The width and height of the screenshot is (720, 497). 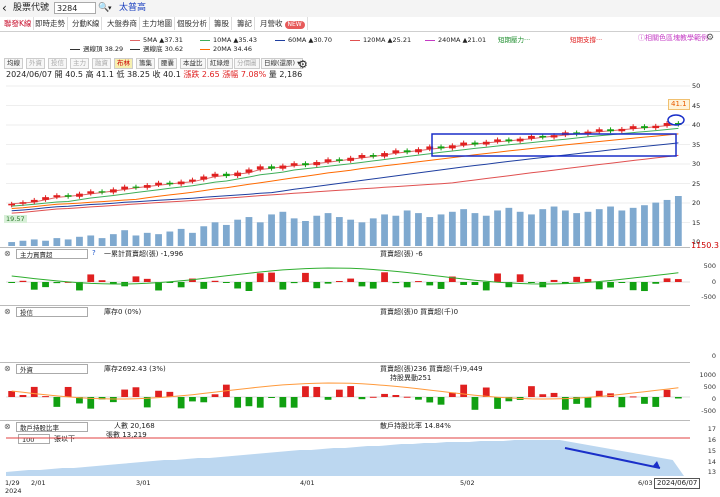 What do you see at coordinates (101, 63) in the screenshot?
I see `ind-tab-margin: 融資` at bounding box center [101, 63].